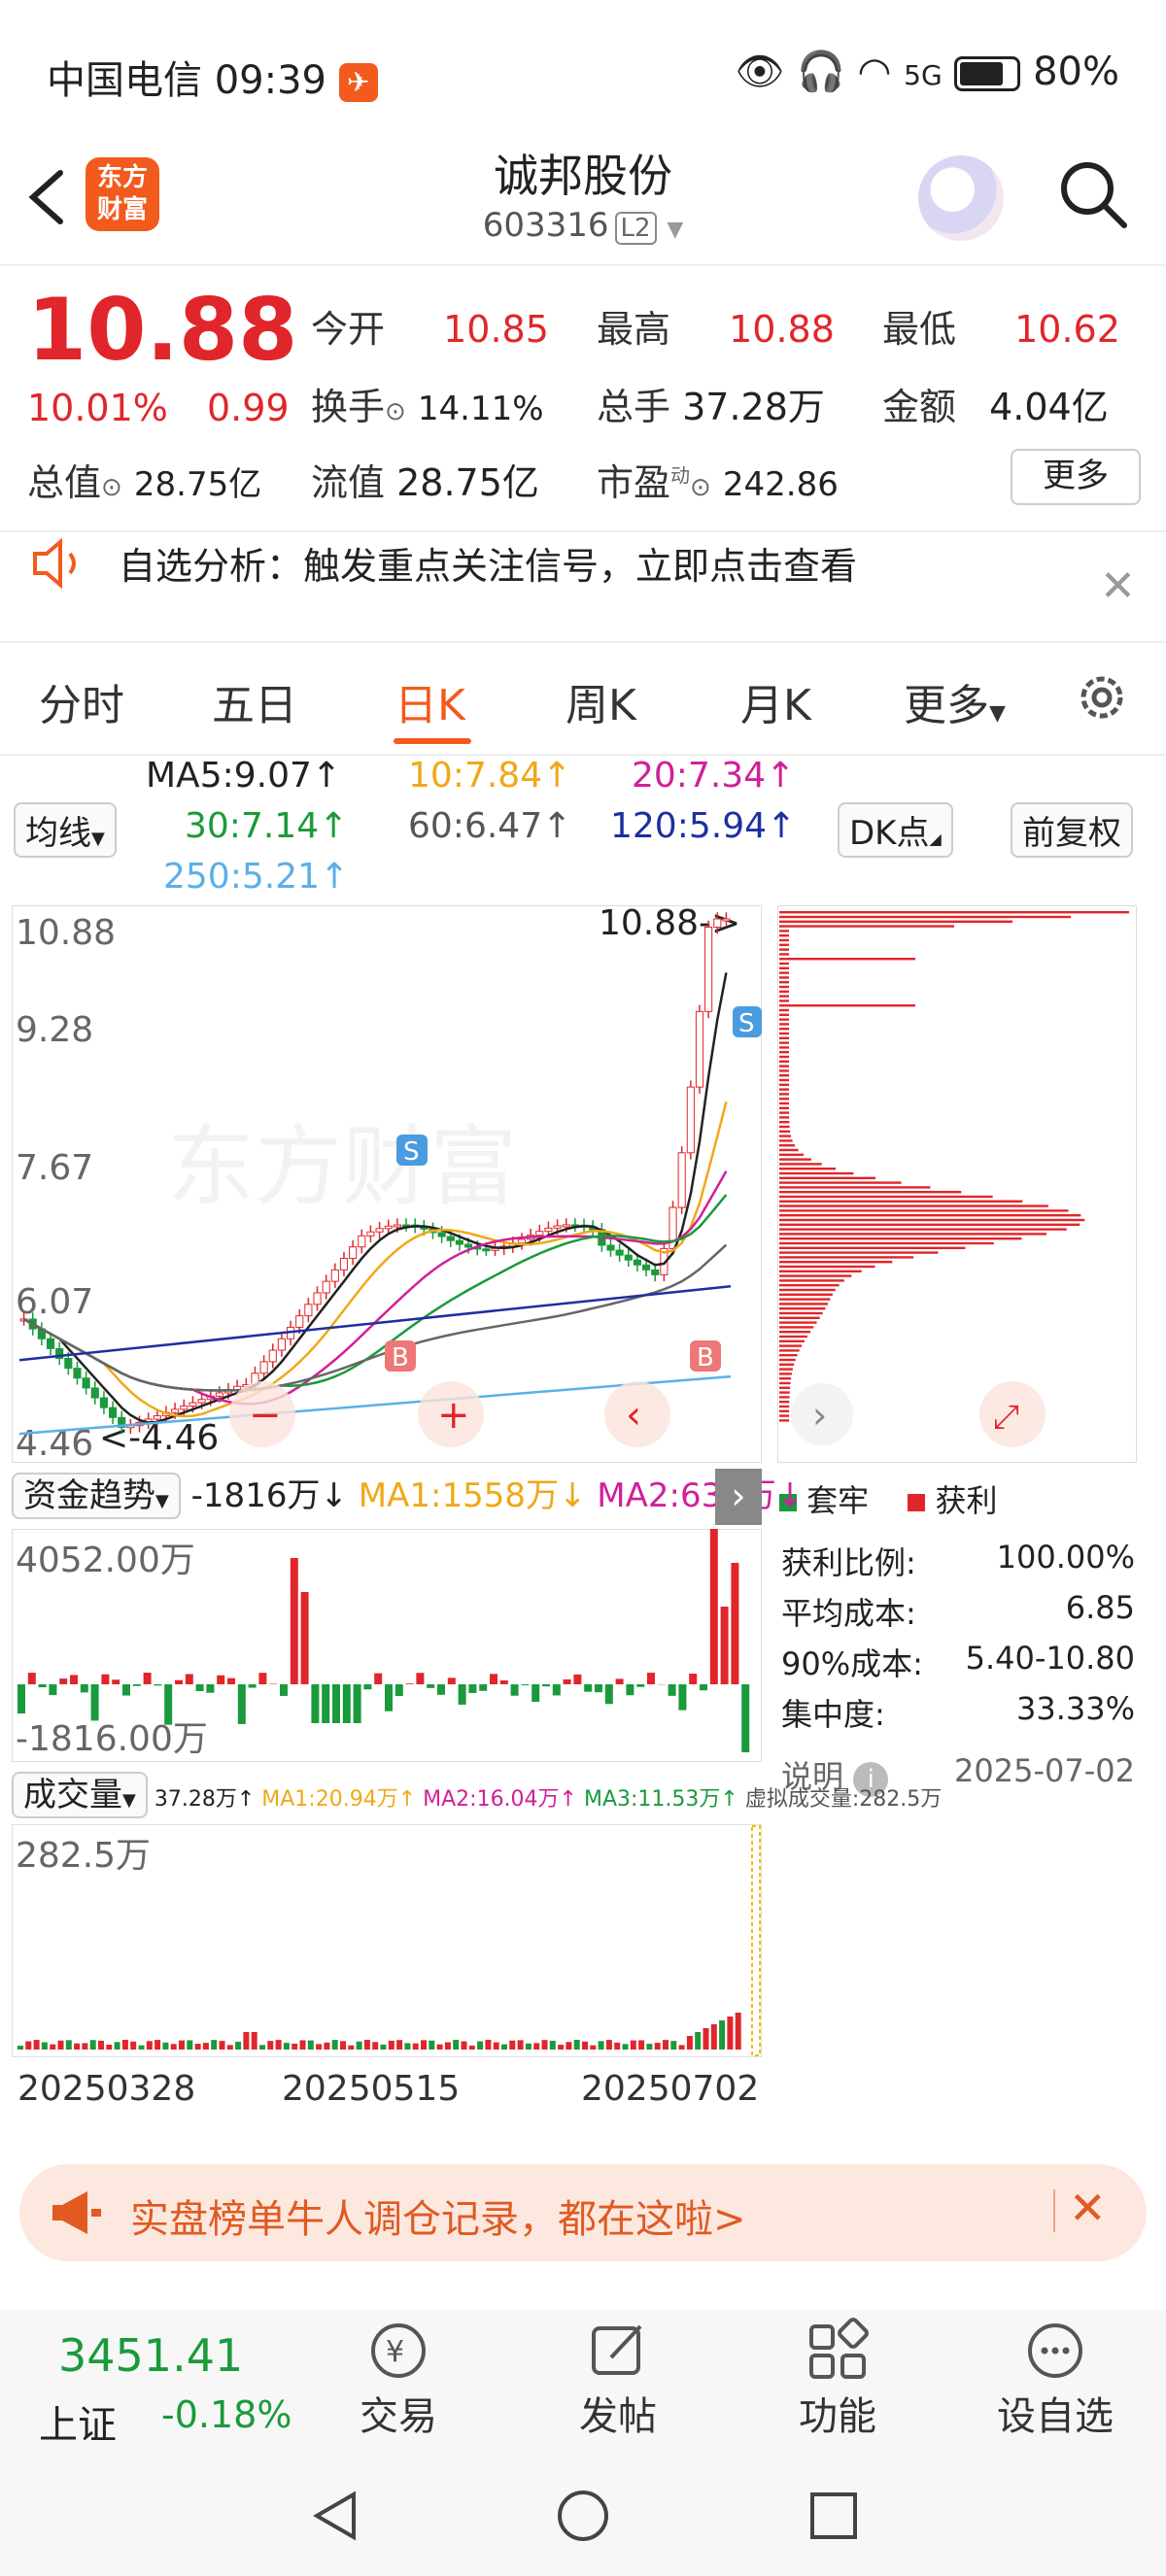 This screenshot has width=1166, height=2576. Describe the element at coordinates (957, 1184) in the screenshot. I see `chip-distribution: › ⤢` at that location.